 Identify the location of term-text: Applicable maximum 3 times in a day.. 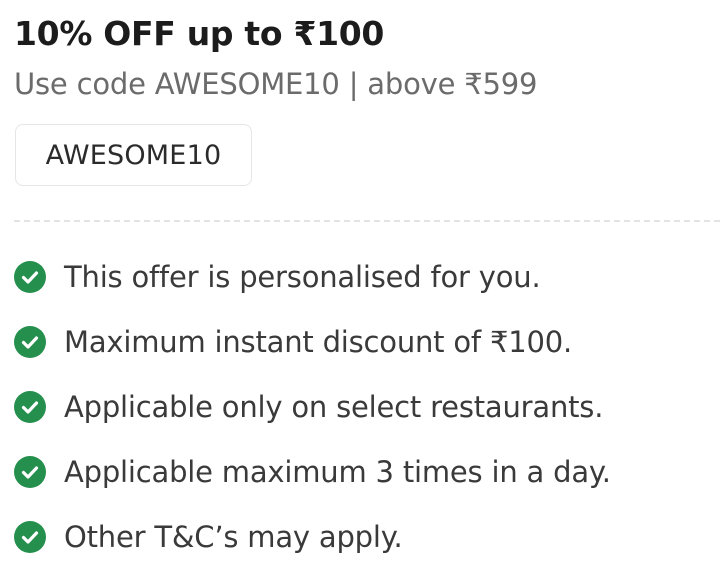
(337, 471).